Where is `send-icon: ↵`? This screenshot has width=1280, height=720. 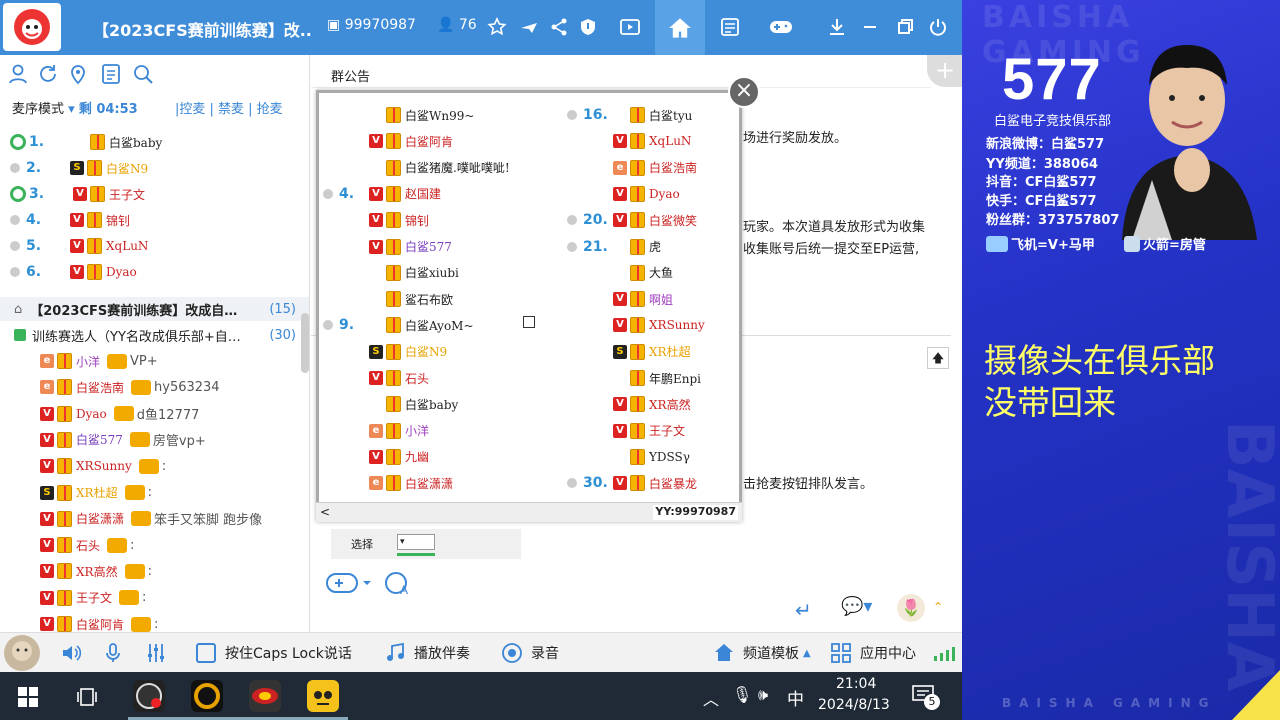 send-icon: ↵ is located at coordinates (803, 610).